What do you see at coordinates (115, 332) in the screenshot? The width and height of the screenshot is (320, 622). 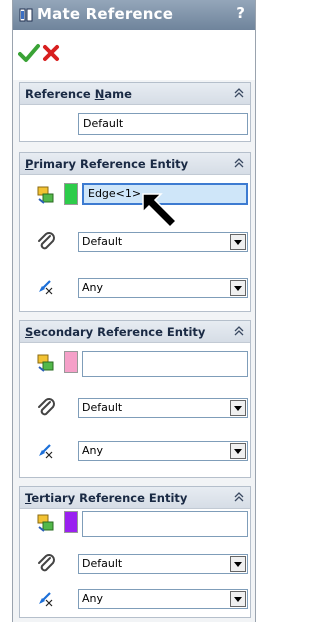 I see `secondary-reference-header-label: Secondary Reference Entity` at bounding box center [115, 332].